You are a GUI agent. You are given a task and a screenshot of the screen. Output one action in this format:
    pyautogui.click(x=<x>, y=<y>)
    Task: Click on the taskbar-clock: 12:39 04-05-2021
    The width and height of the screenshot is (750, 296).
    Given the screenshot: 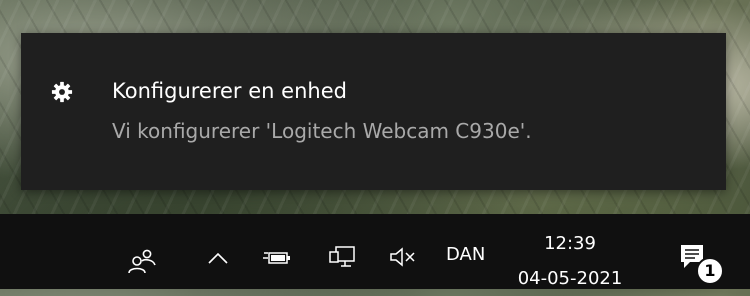 What is the action you would take?
    pyautogui.click(x=570, y=261)
    